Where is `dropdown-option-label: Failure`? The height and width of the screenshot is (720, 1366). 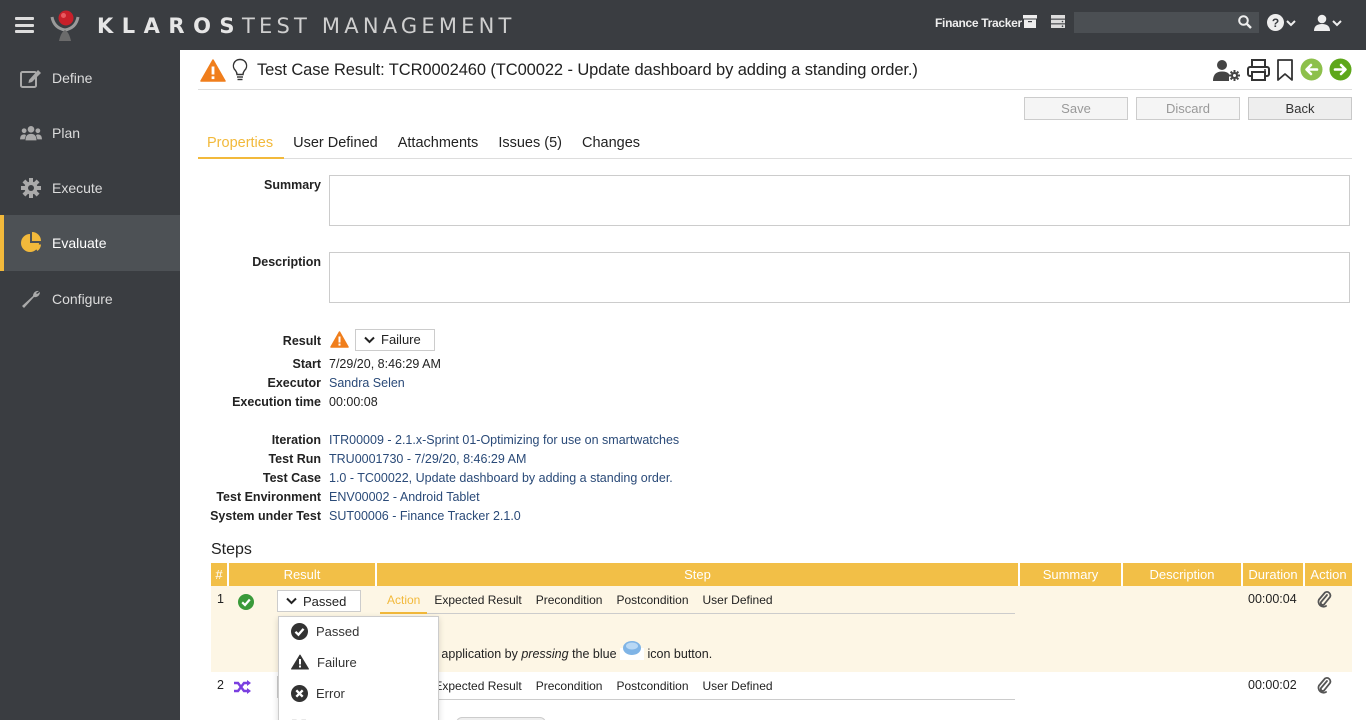
dropdown-option-label: Failure is located at coordinates (337, 662).